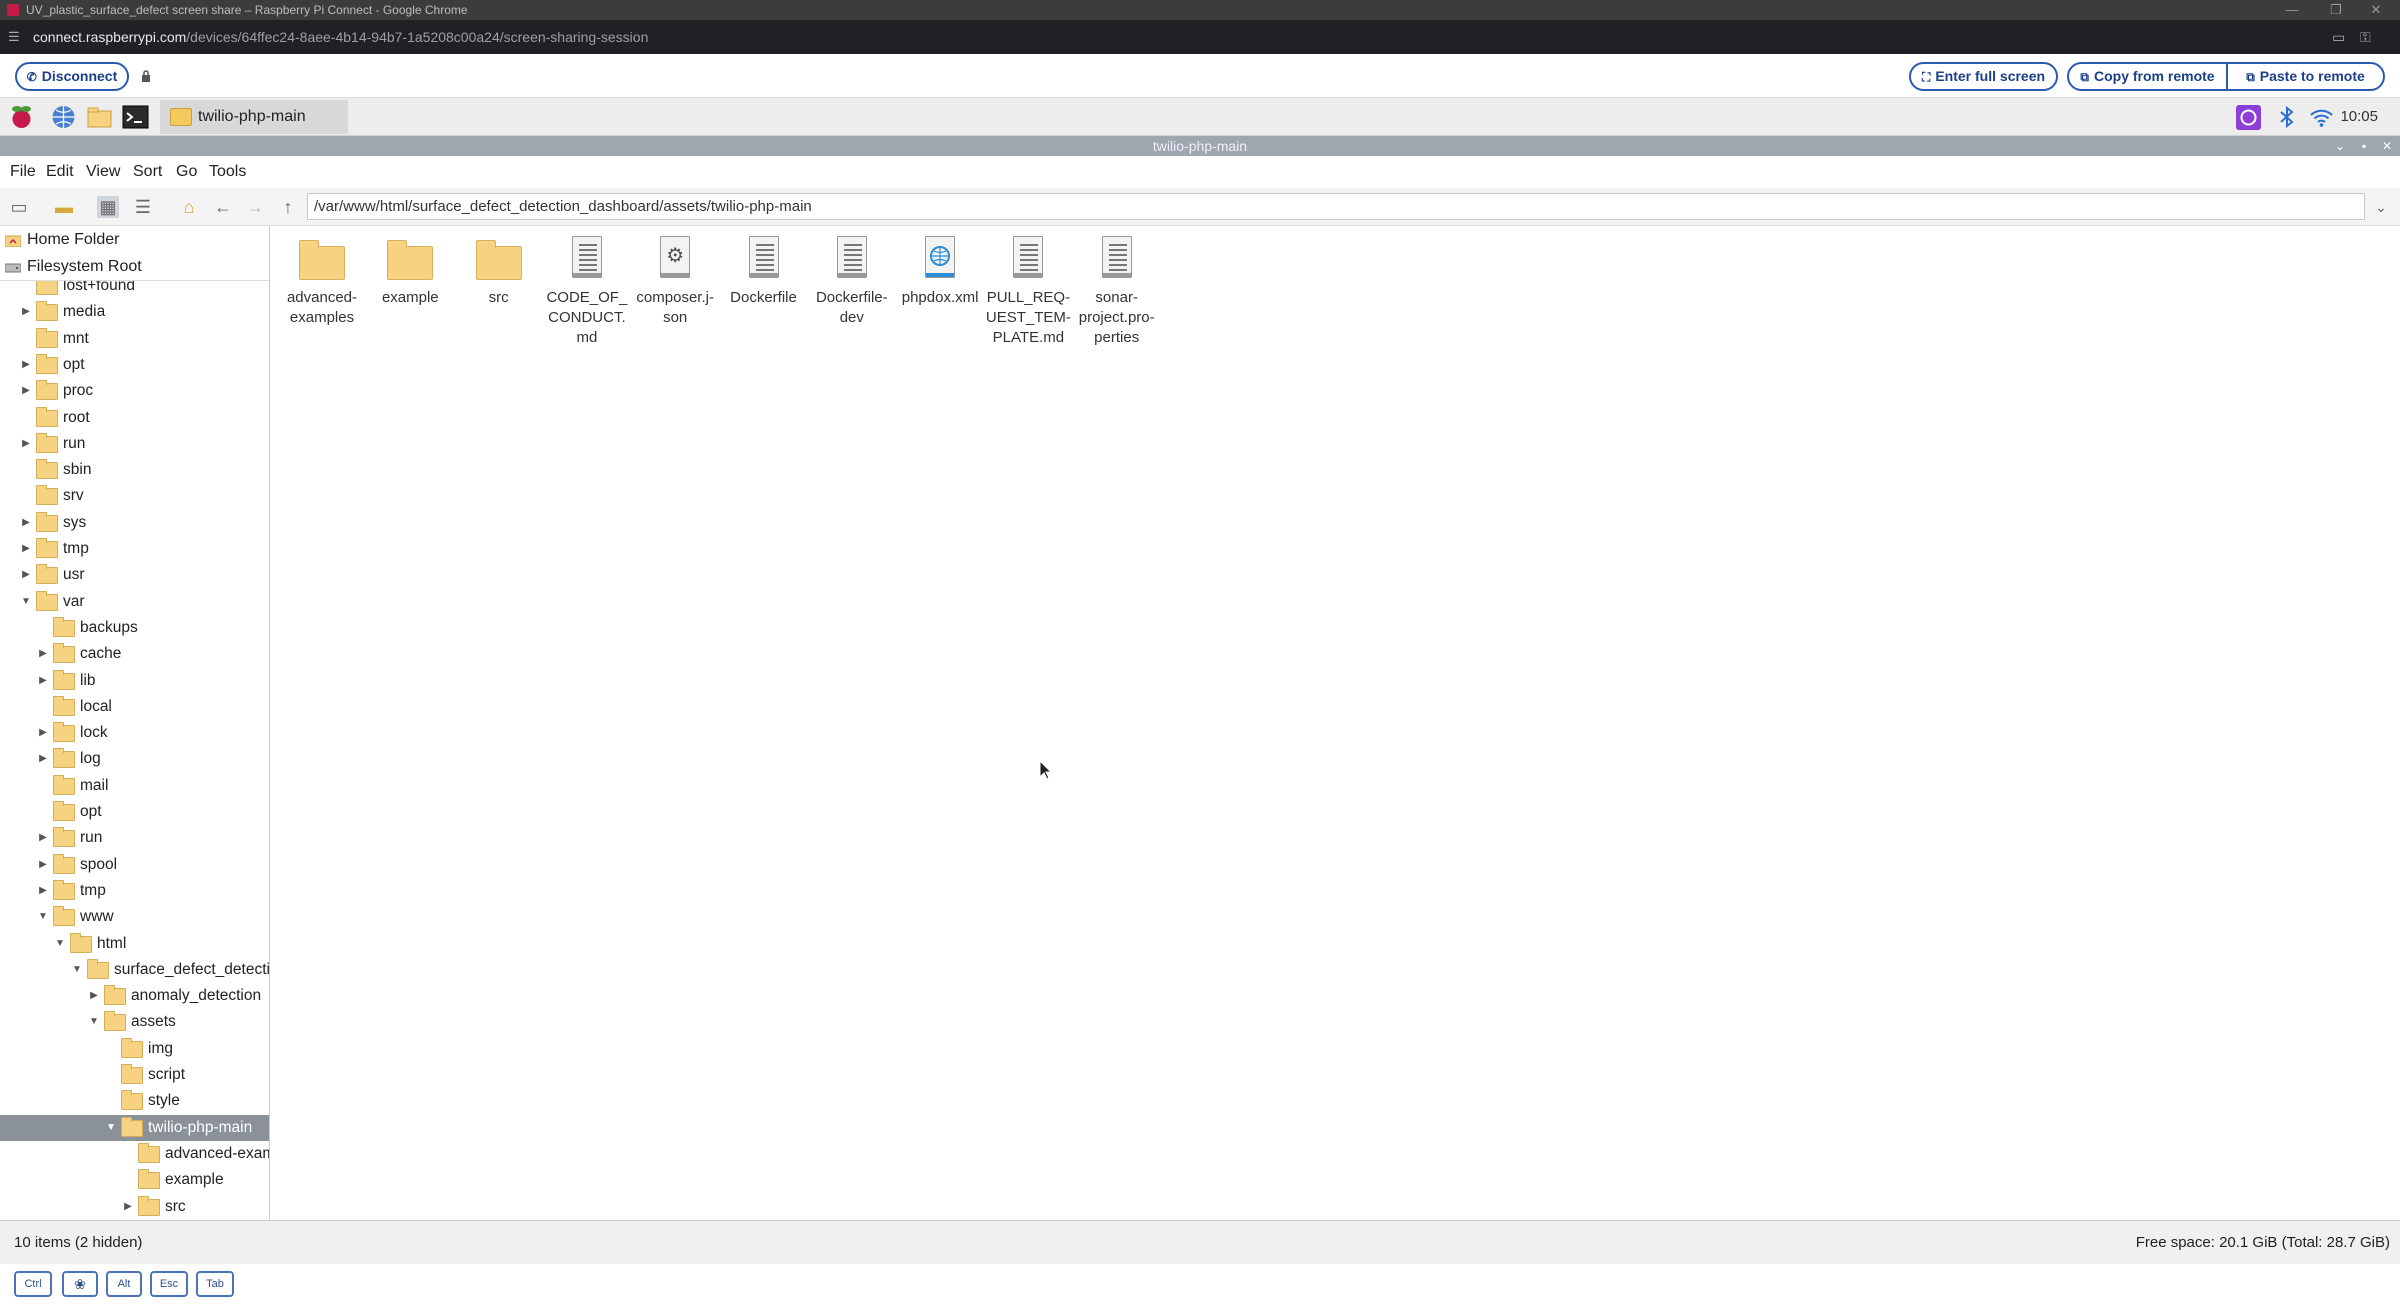 Image resolution: width=2400 pixels, height=1305 pixels. I want to click on tree-item-www: ▼ www, so click(134, 917).